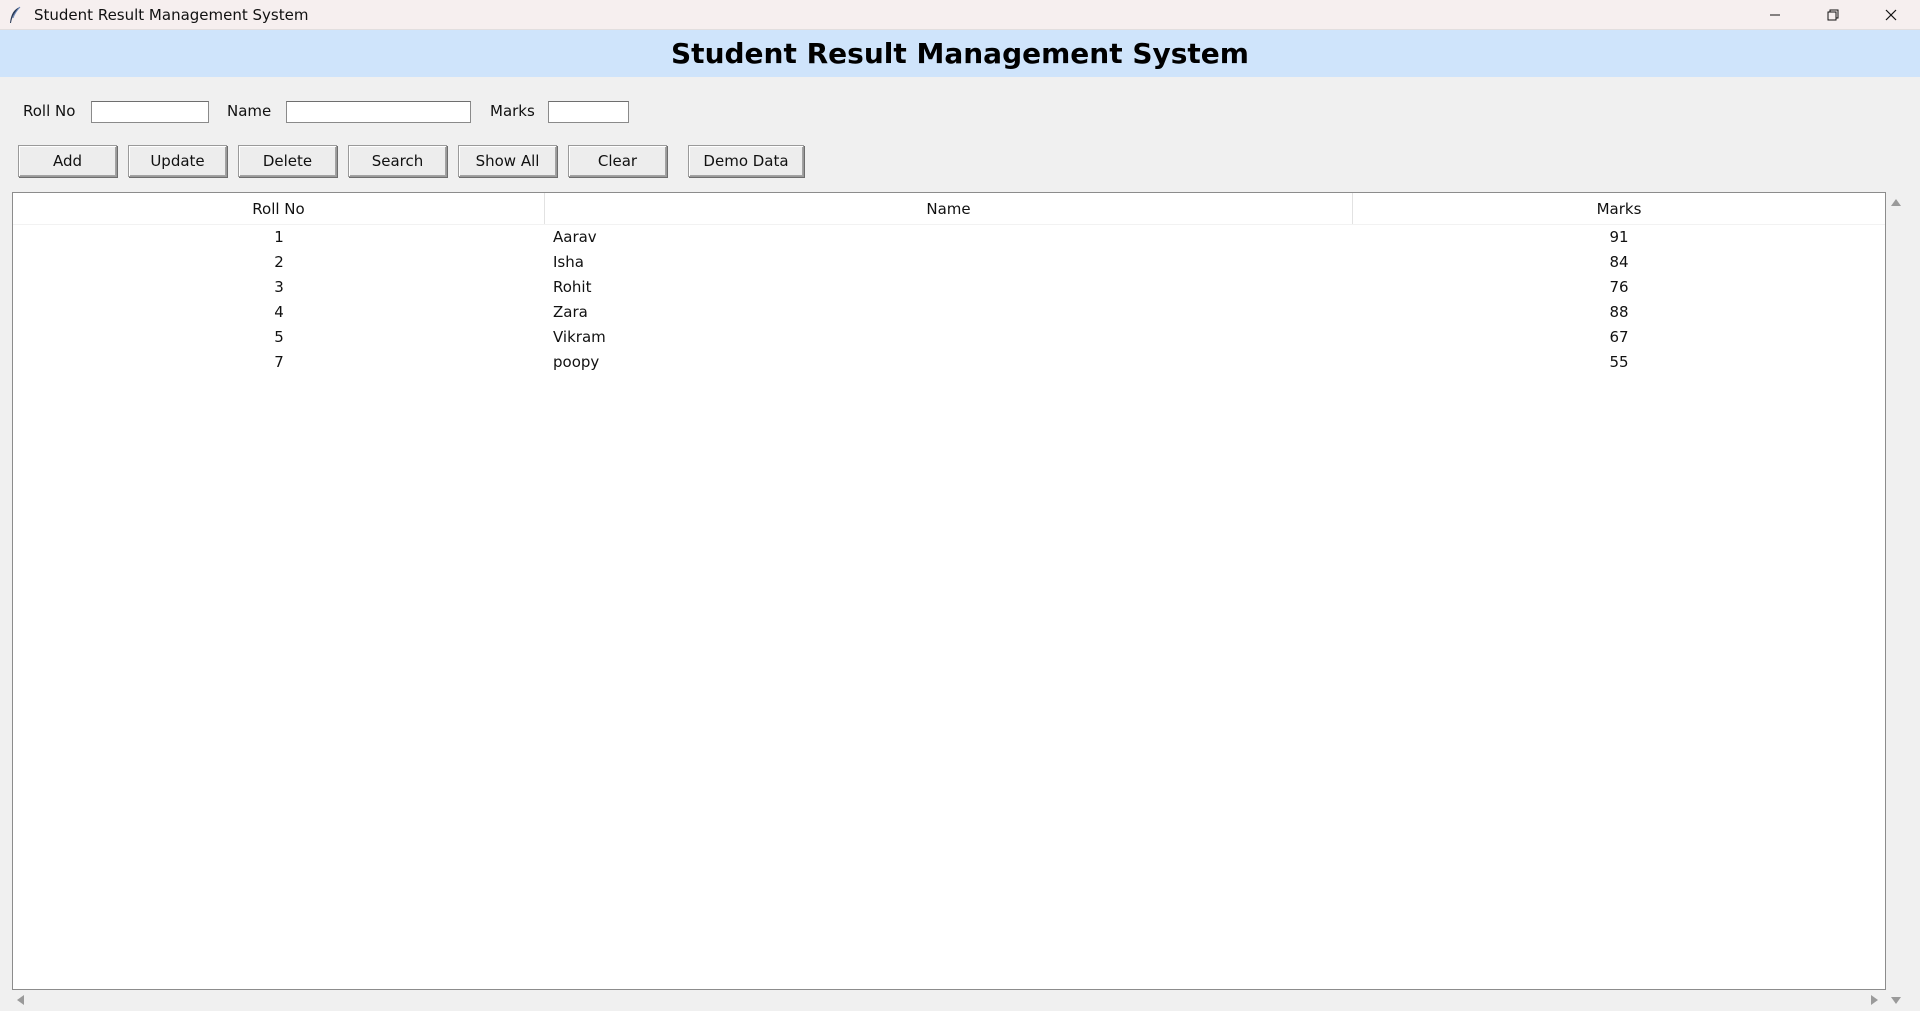 The height and width of the screenshot is (1011, 1920). I want to click on update-button: Update, so click(177, 161).